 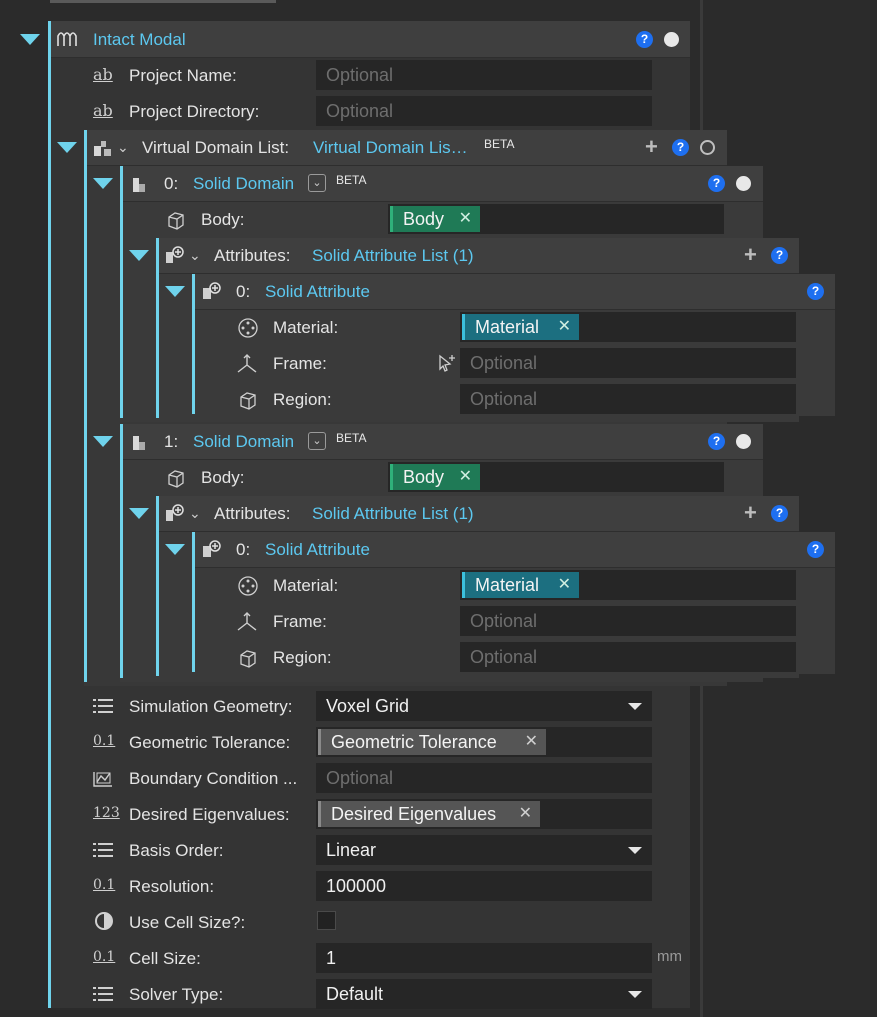 I want to click on geometric-tolerance-field: Geometric Tolerance ✕, so click(x=484, y=742).